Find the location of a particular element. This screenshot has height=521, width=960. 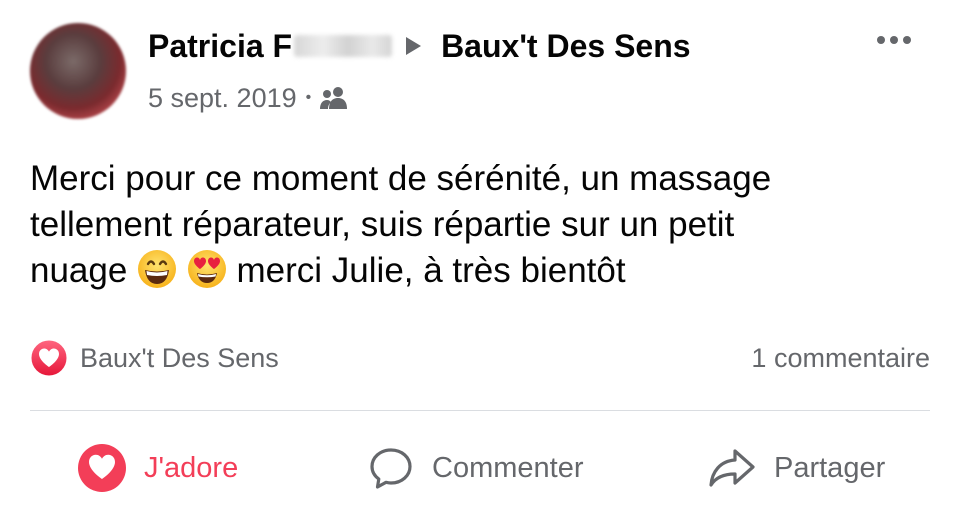

author-name: Patricia F is located at coordinates (220, 46).